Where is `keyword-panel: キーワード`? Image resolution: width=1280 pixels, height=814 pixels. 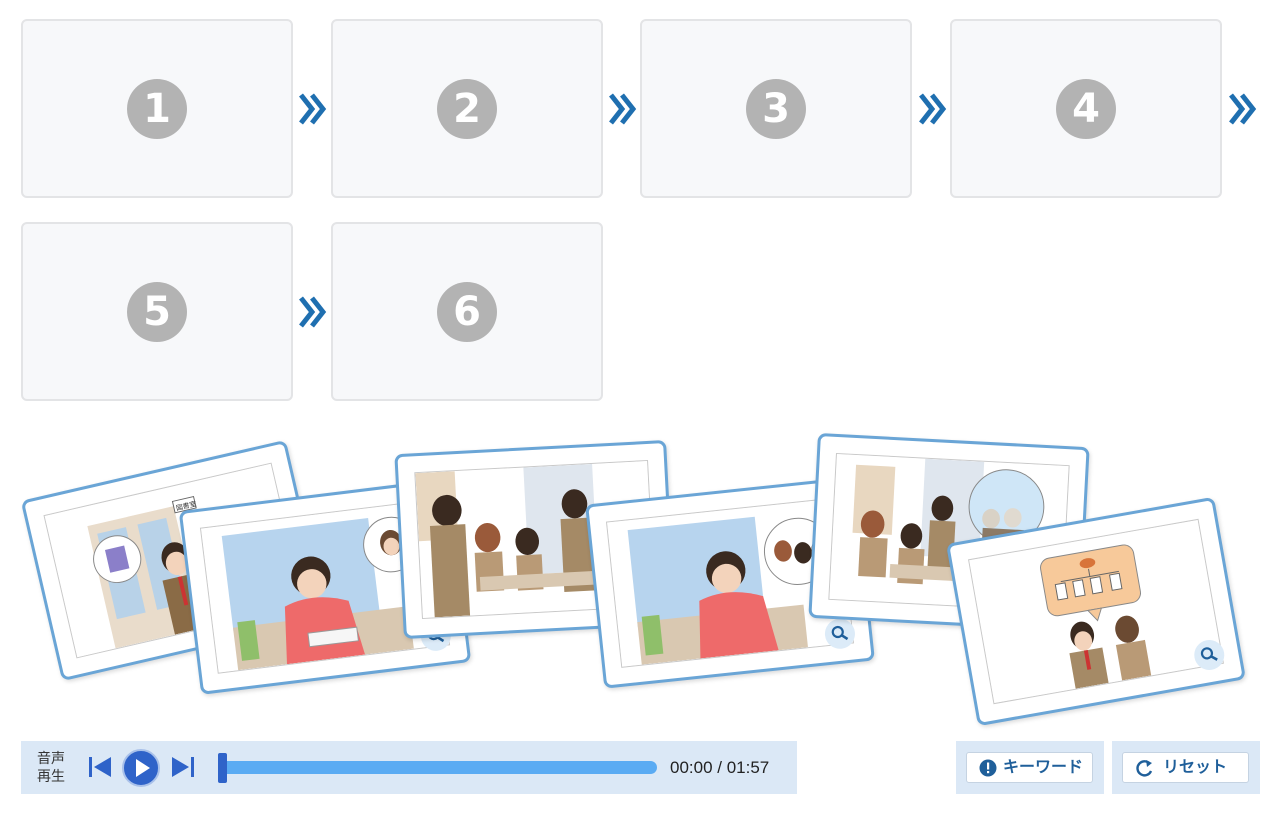 keyword-panel: キーワード is located at coordinates (1030, 767).